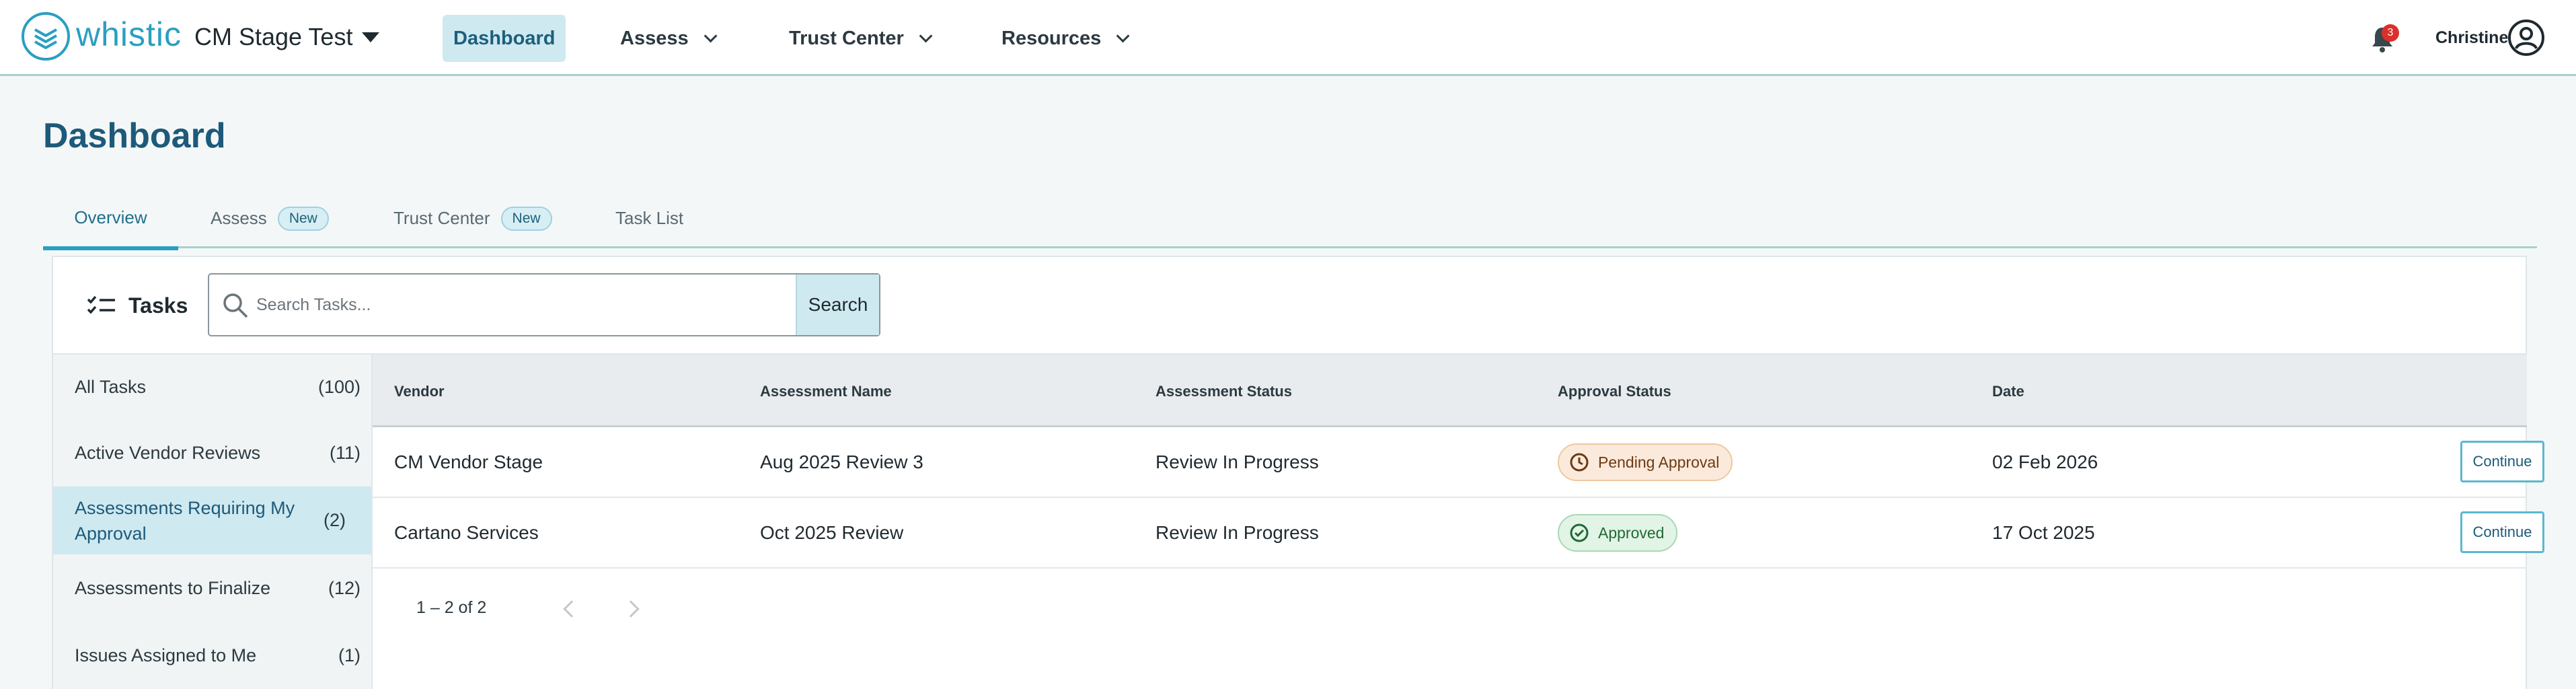  Describe the element at coordinates (335, 520) in the screenshot. I see `filter-count: (2)` at that location.